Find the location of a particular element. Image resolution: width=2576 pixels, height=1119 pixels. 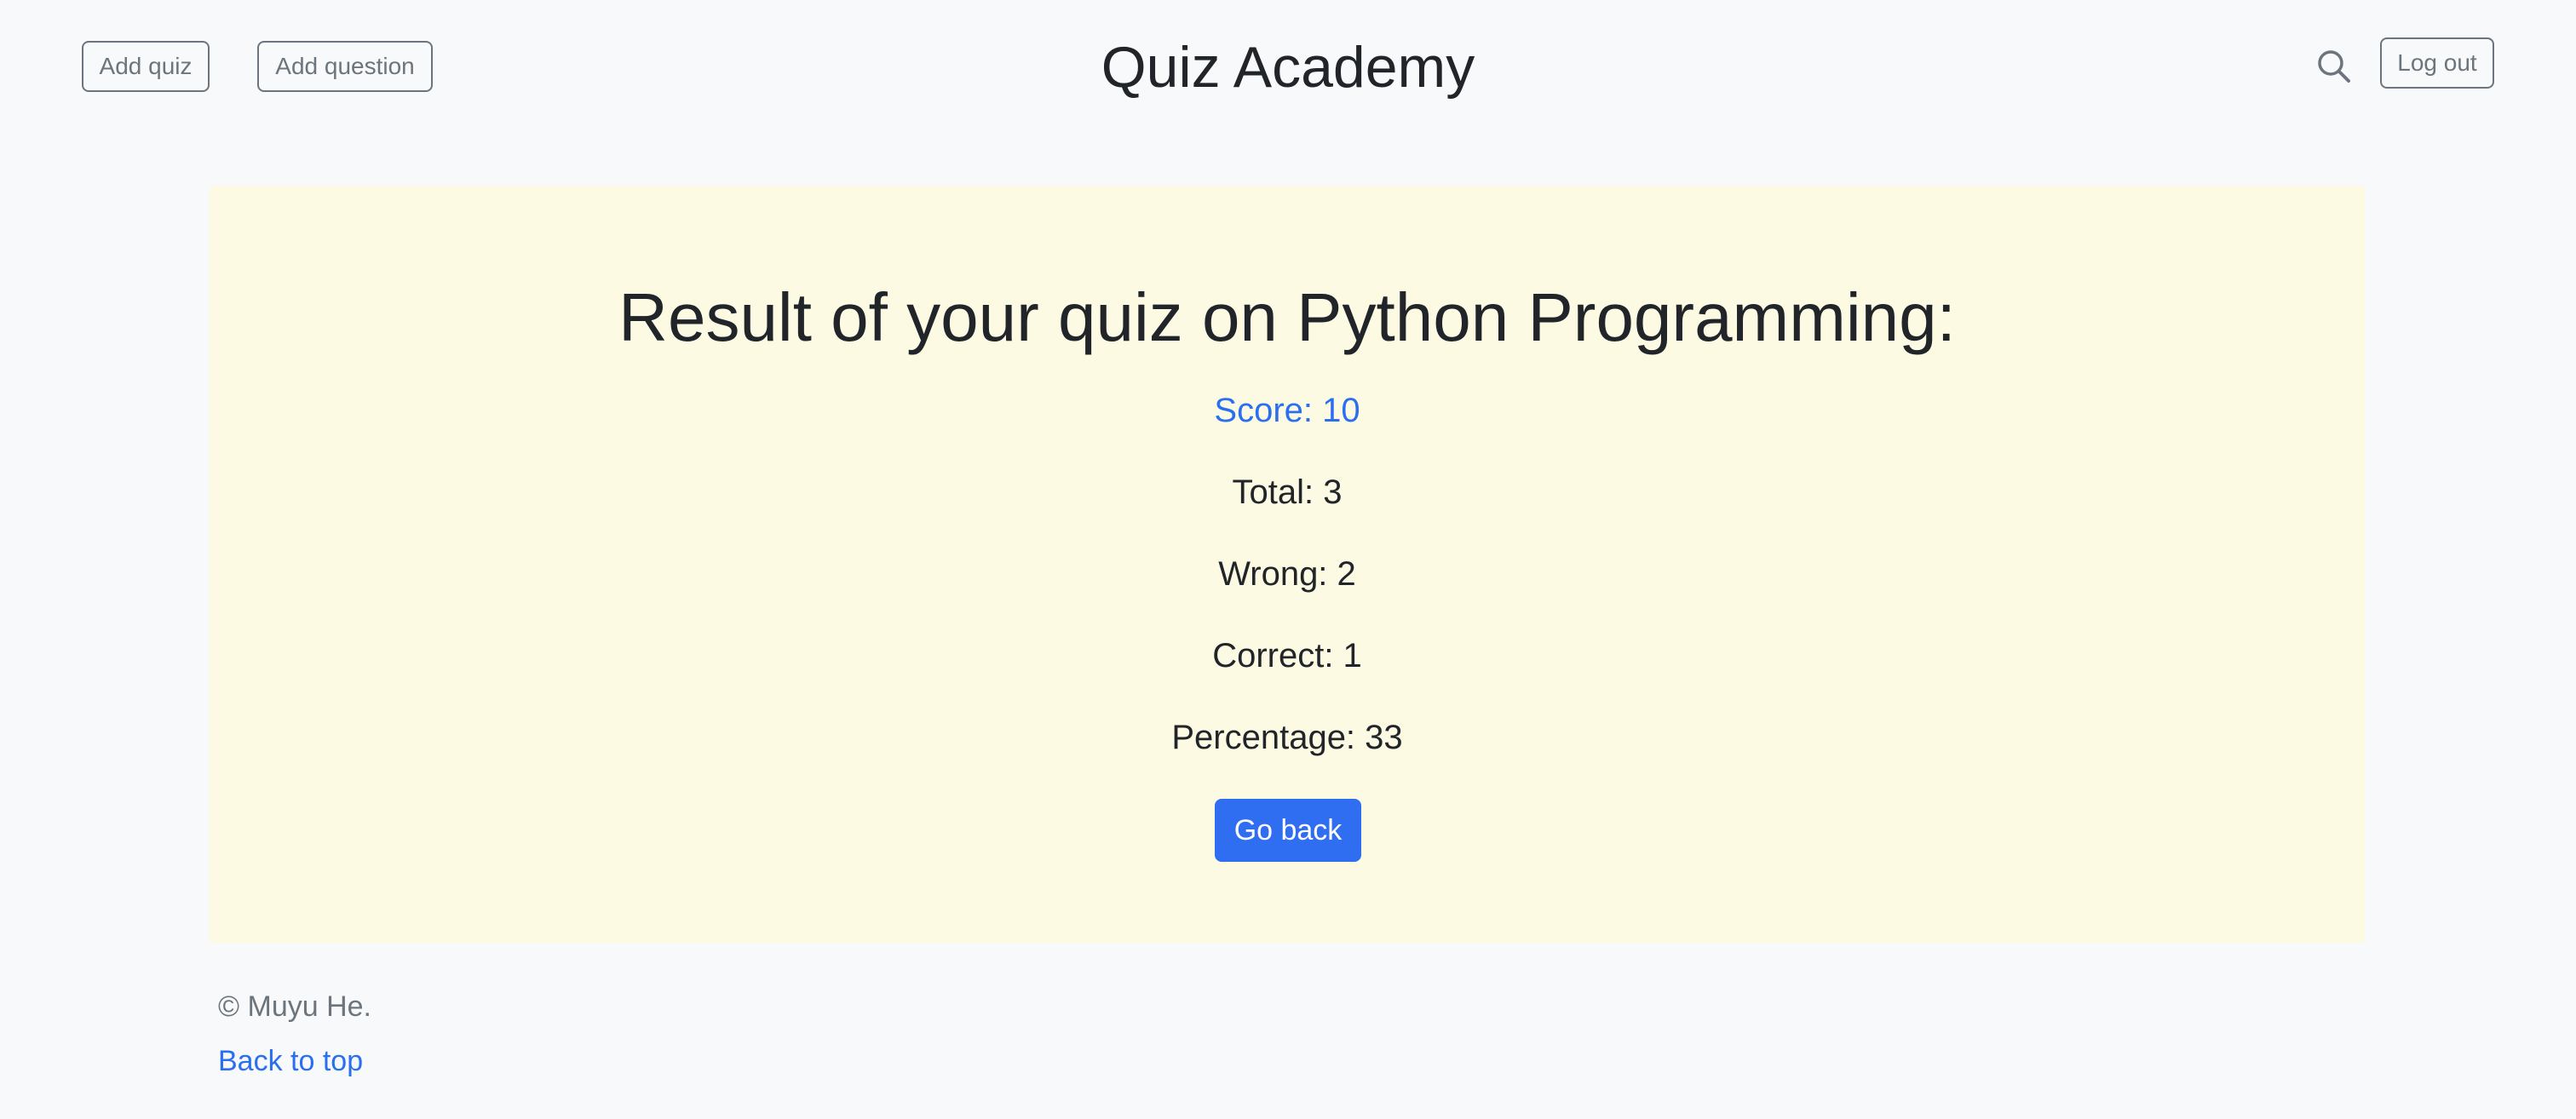

go-back-button: Go back is located at coordinates (1288, 830).